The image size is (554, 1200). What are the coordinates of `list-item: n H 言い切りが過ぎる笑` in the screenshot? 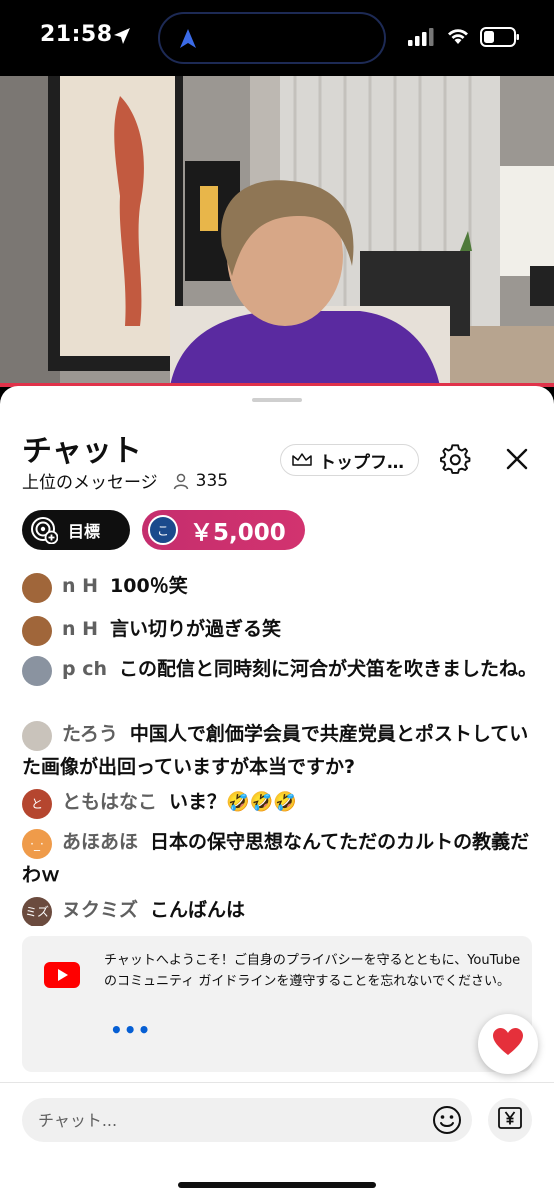 It's located at (281, 629).